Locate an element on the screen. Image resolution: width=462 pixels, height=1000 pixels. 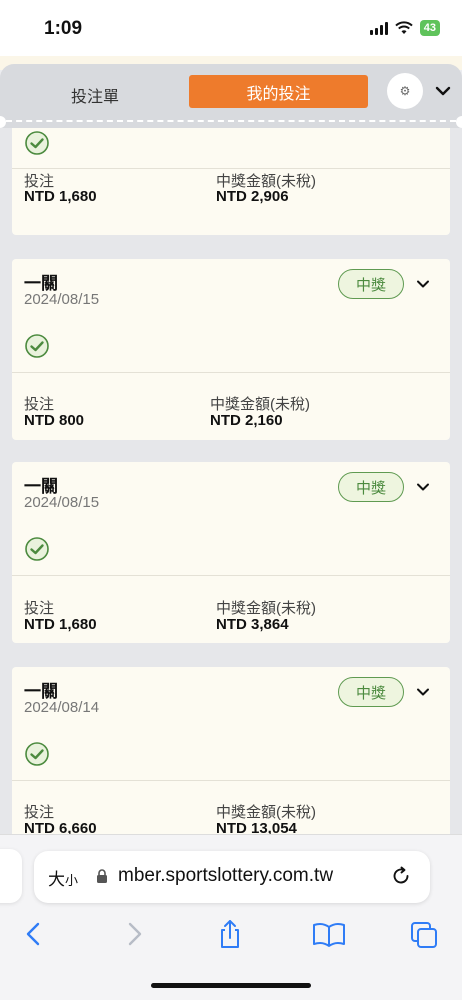
bet-date: 2024/08/14 is located at coordinates (62, 707).